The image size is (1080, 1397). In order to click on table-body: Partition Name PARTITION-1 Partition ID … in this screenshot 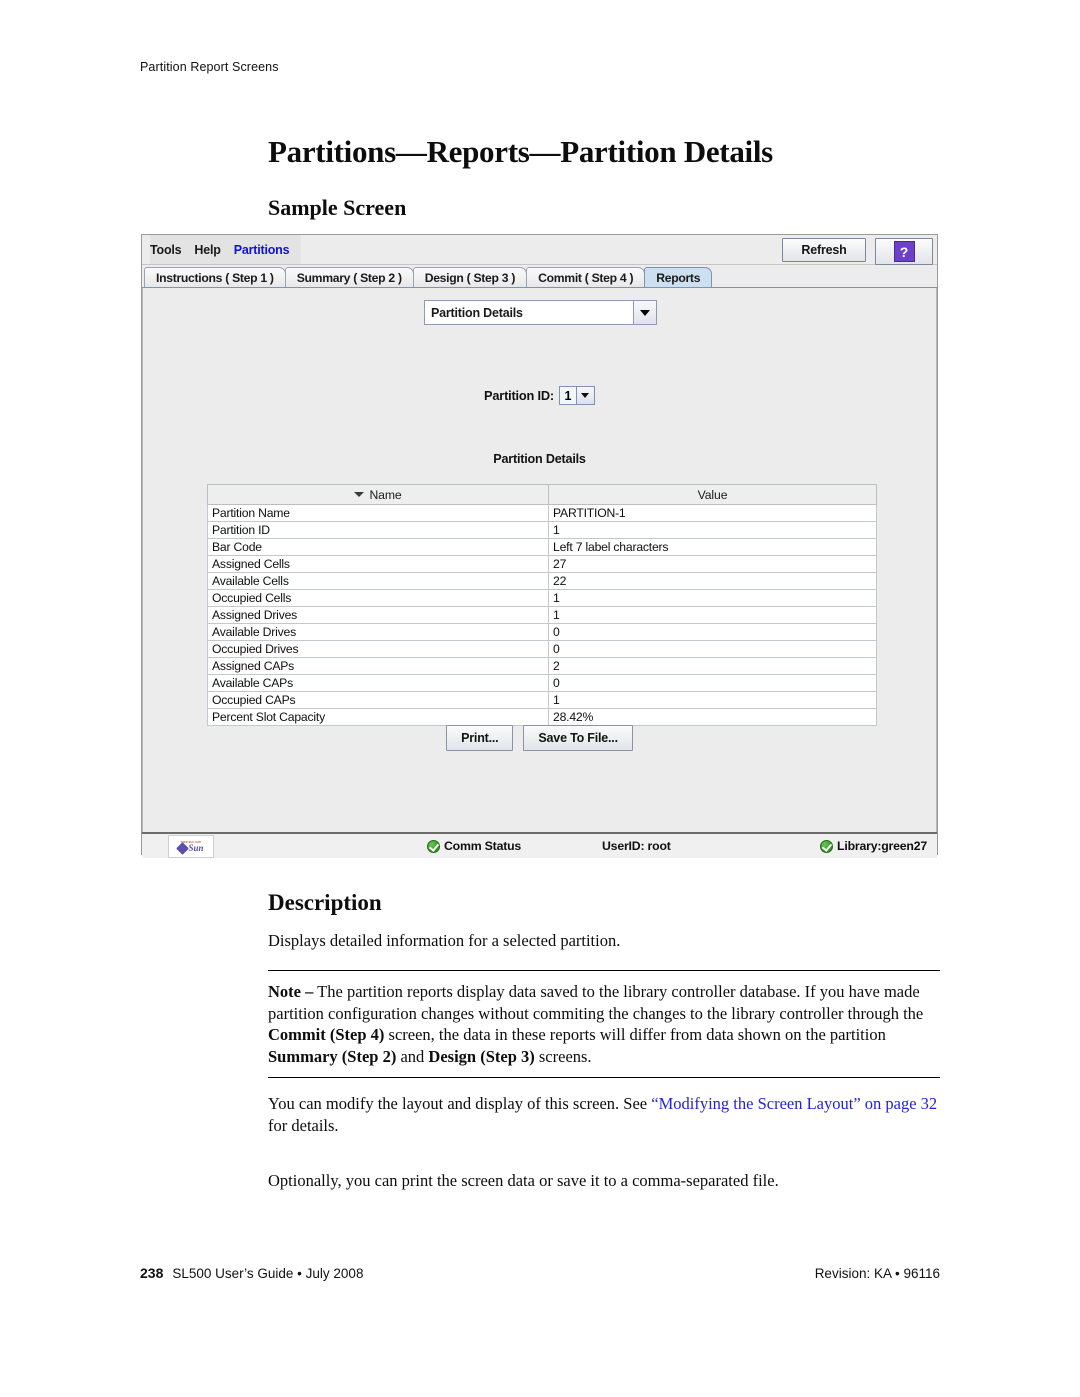, I will do `click(542, 615)`.